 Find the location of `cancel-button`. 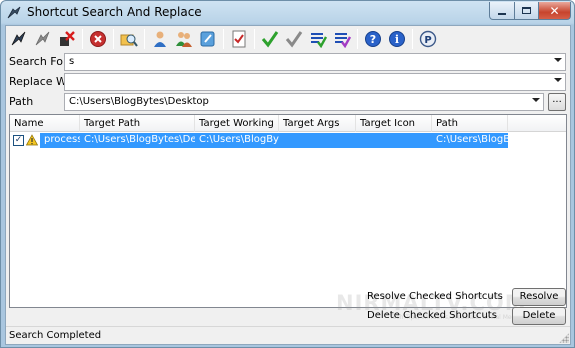

cancel-button is located at coordinates (98, 39).